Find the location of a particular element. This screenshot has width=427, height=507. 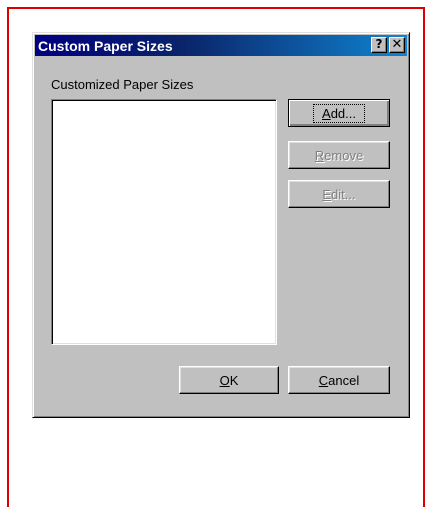

remove-button-label: Remove is located at coordinates (339, 155).